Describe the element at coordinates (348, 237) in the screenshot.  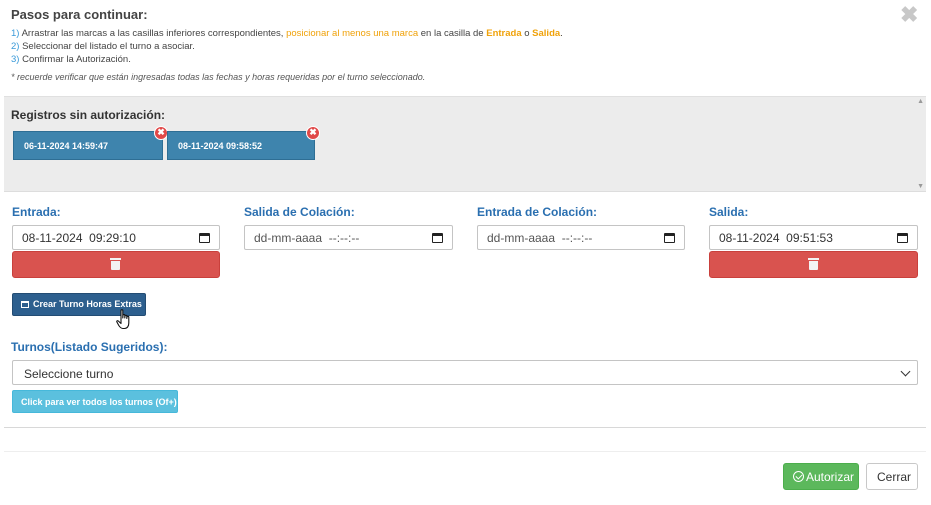
I see `salida-colacion-datetime-input: dd-mm-aaaa --:--:--` at that location.